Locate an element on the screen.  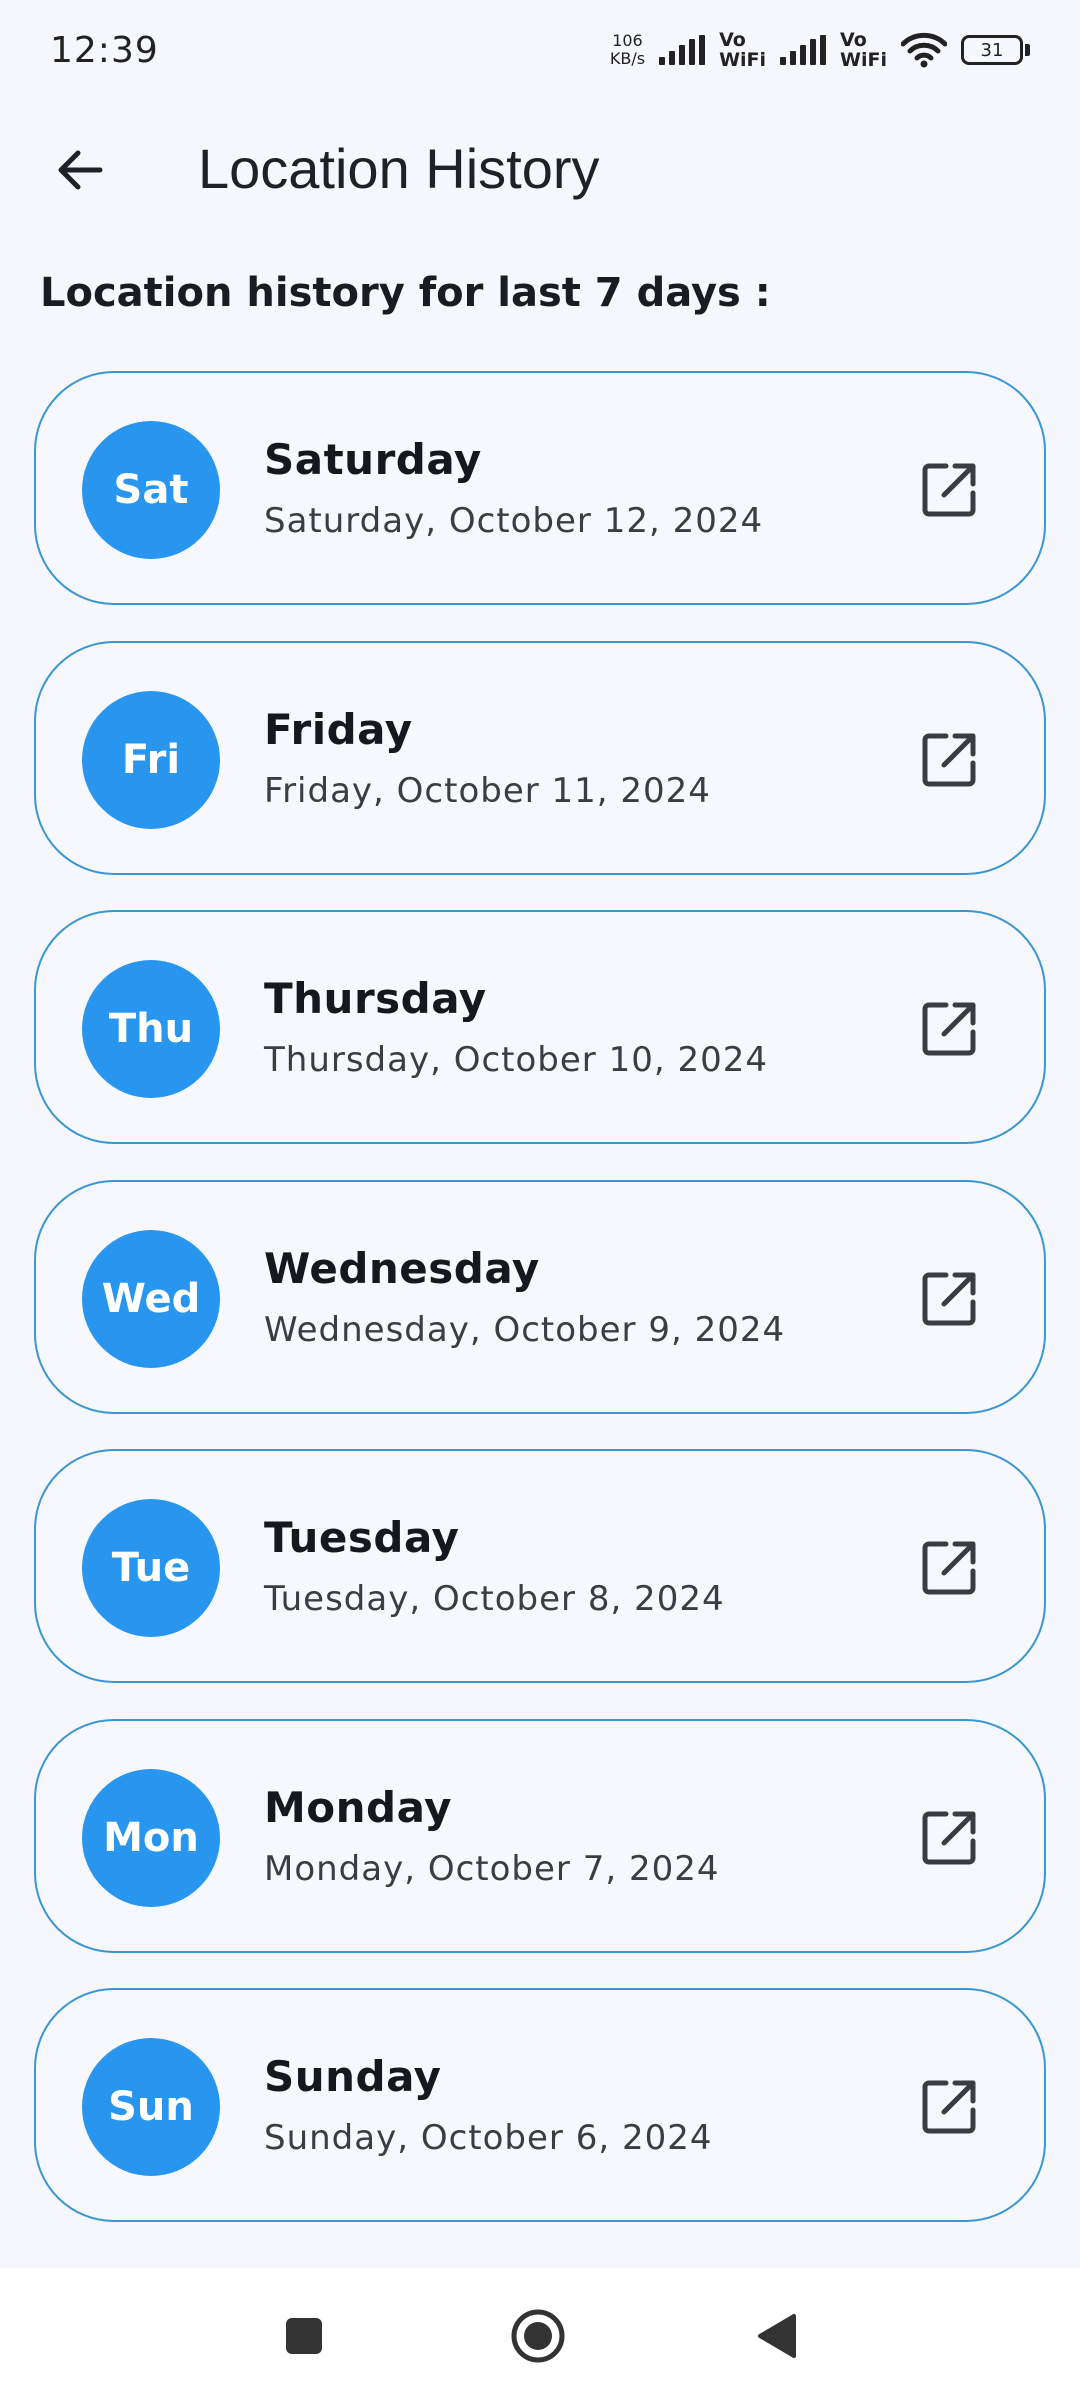
system-back-button is located at coordinates (776, 2336).